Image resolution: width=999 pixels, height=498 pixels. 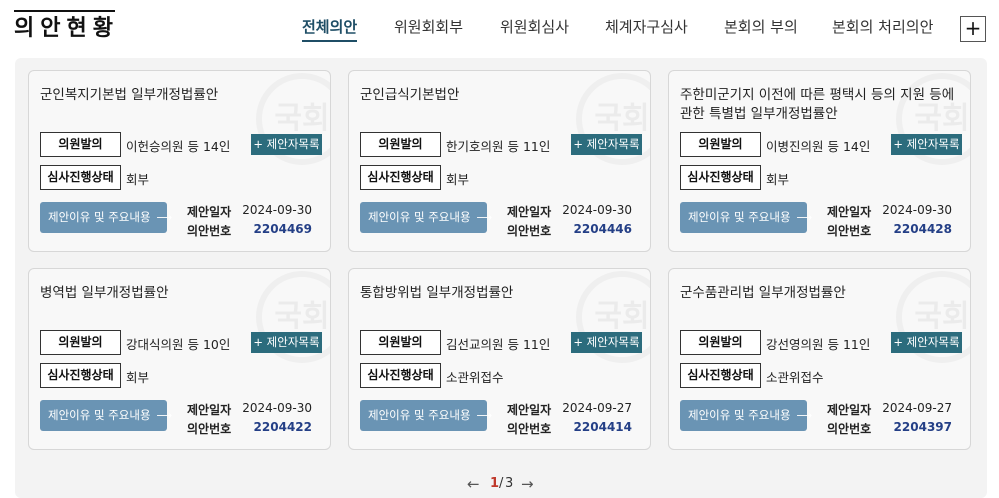 What do you see at coordinates (603, 229) in the screenshot?
I see `bill-number: 2204446` at bounding box center [603, 229].